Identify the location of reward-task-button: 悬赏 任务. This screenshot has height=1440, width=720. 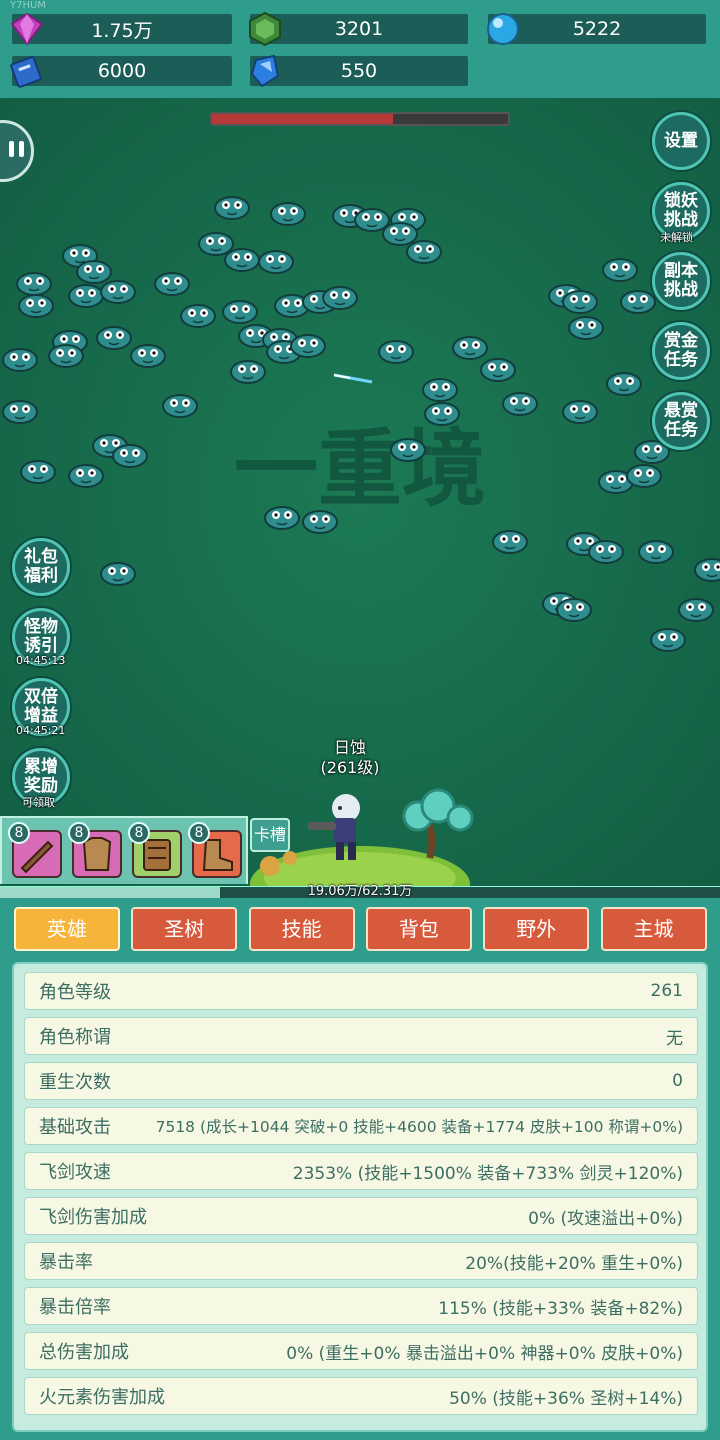
(681, 421).